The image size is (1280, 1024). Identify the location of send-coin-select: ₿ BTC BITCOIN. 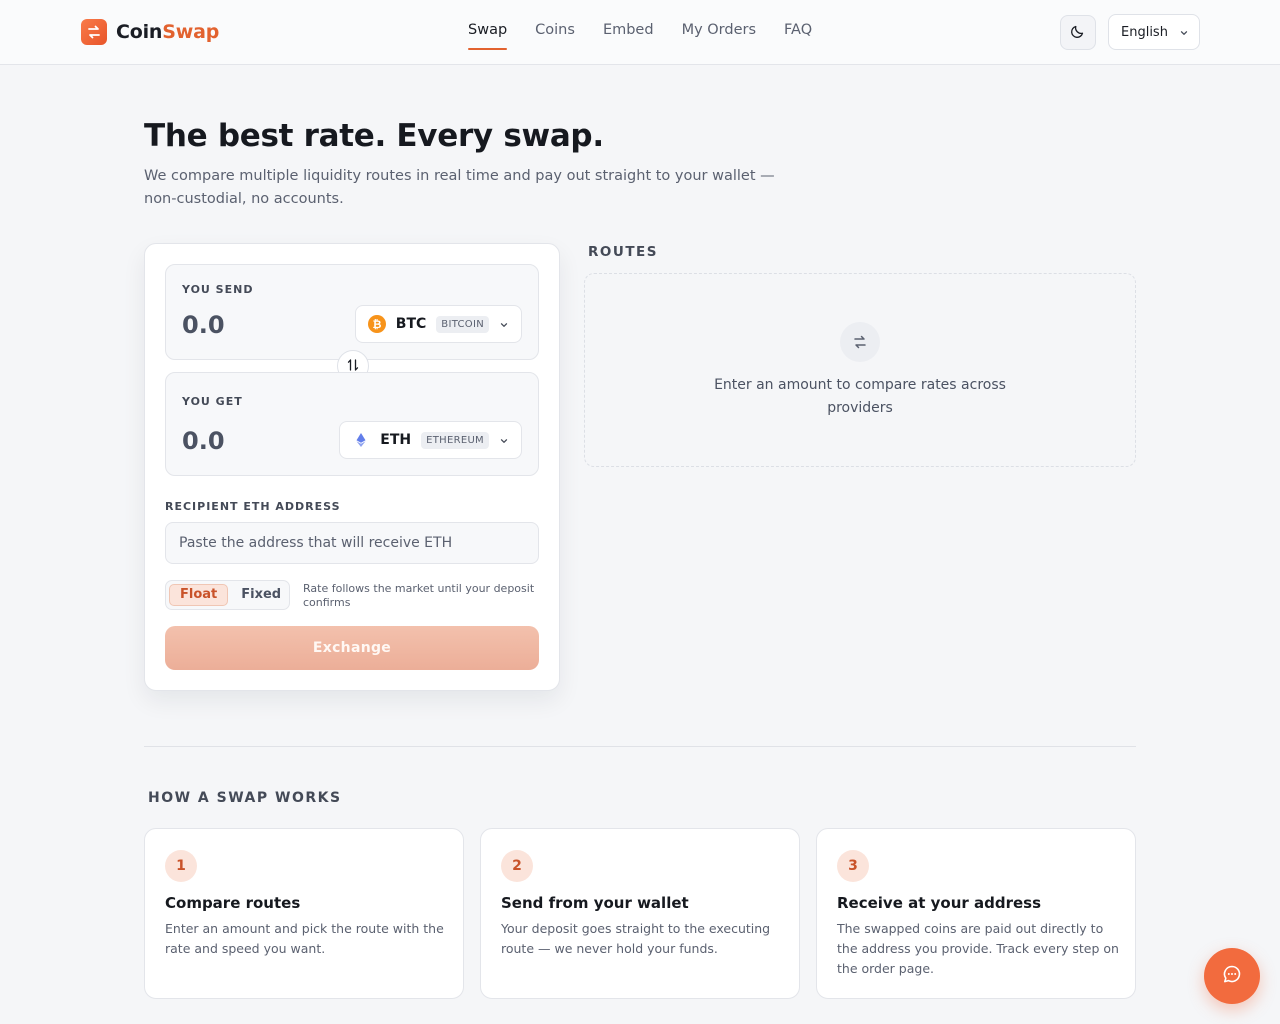
(438, 324).